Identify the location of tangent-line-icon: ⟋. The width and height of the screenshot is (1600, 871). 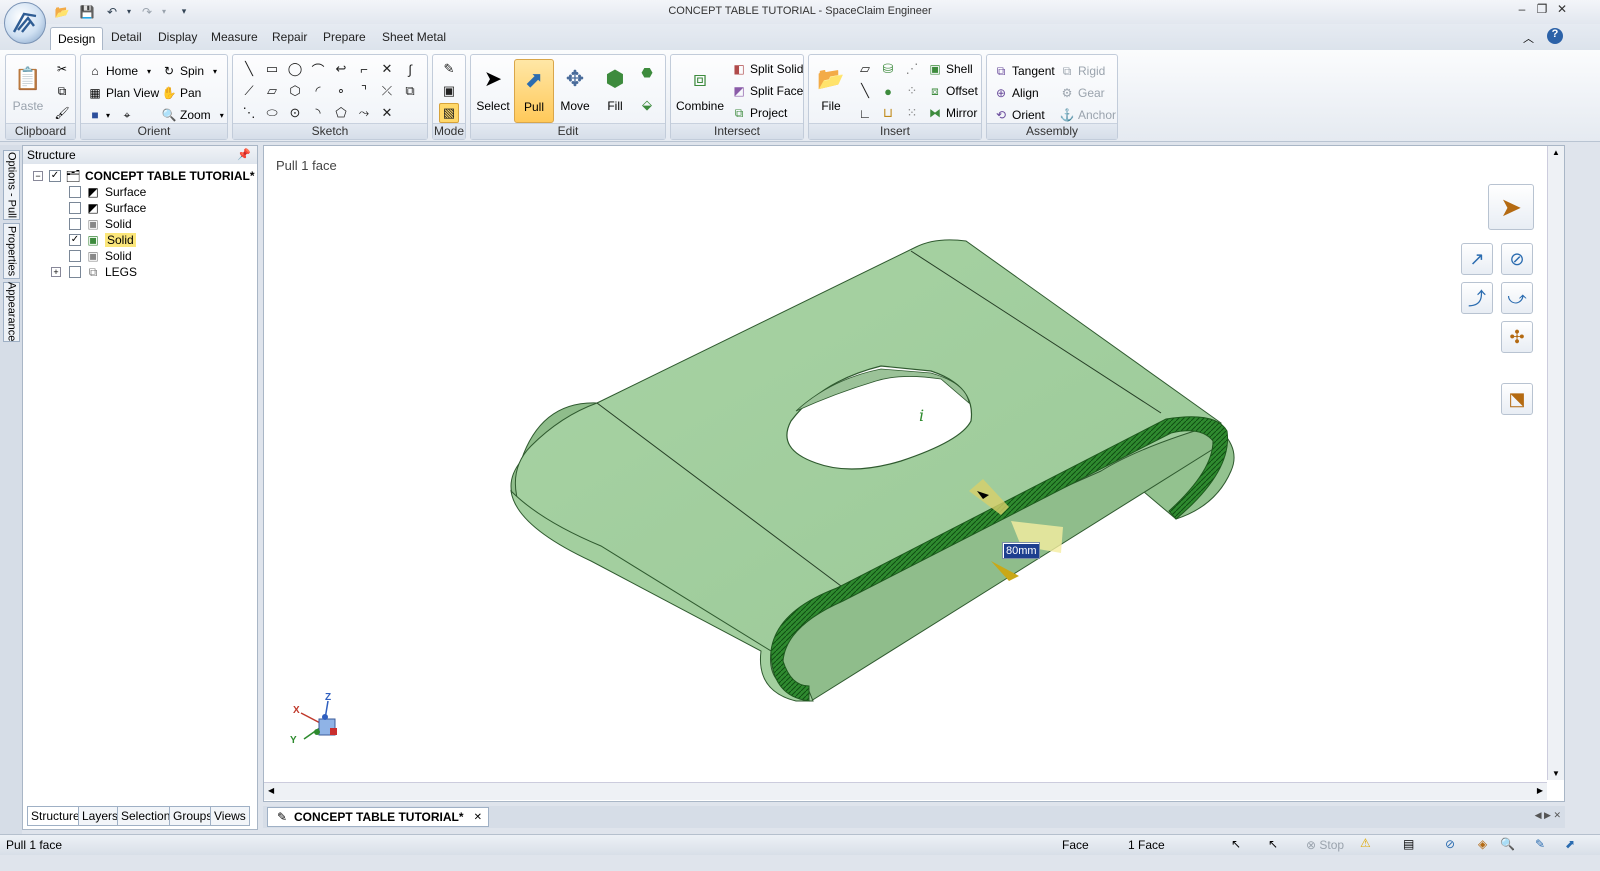
(249, 91).